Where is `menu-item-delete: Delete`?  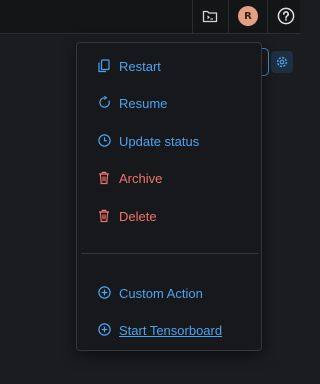 menu-item-delete: Delete is located at coordinates (127, 216).